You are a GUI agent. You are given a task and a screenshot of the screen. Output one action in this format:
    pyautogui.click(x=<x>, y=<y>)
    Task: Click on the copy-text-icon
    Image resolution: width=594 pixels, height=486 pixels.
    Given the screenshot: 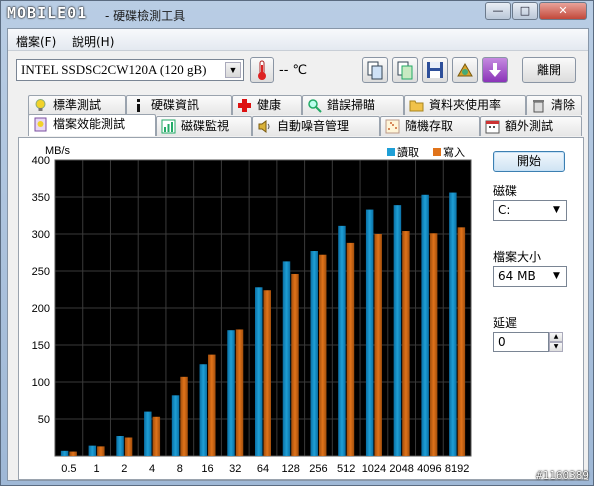 What is the action you would take?
    pyautogui.click(x=405, y=70)
    